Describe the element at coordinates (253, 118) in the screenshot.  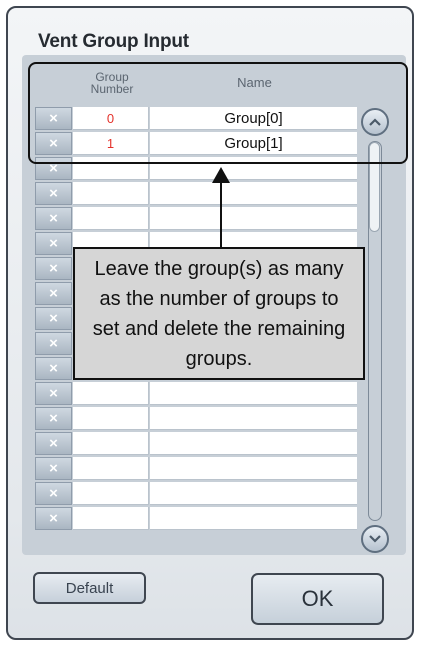
I see `group-name-cell: Group[0]` at that location.